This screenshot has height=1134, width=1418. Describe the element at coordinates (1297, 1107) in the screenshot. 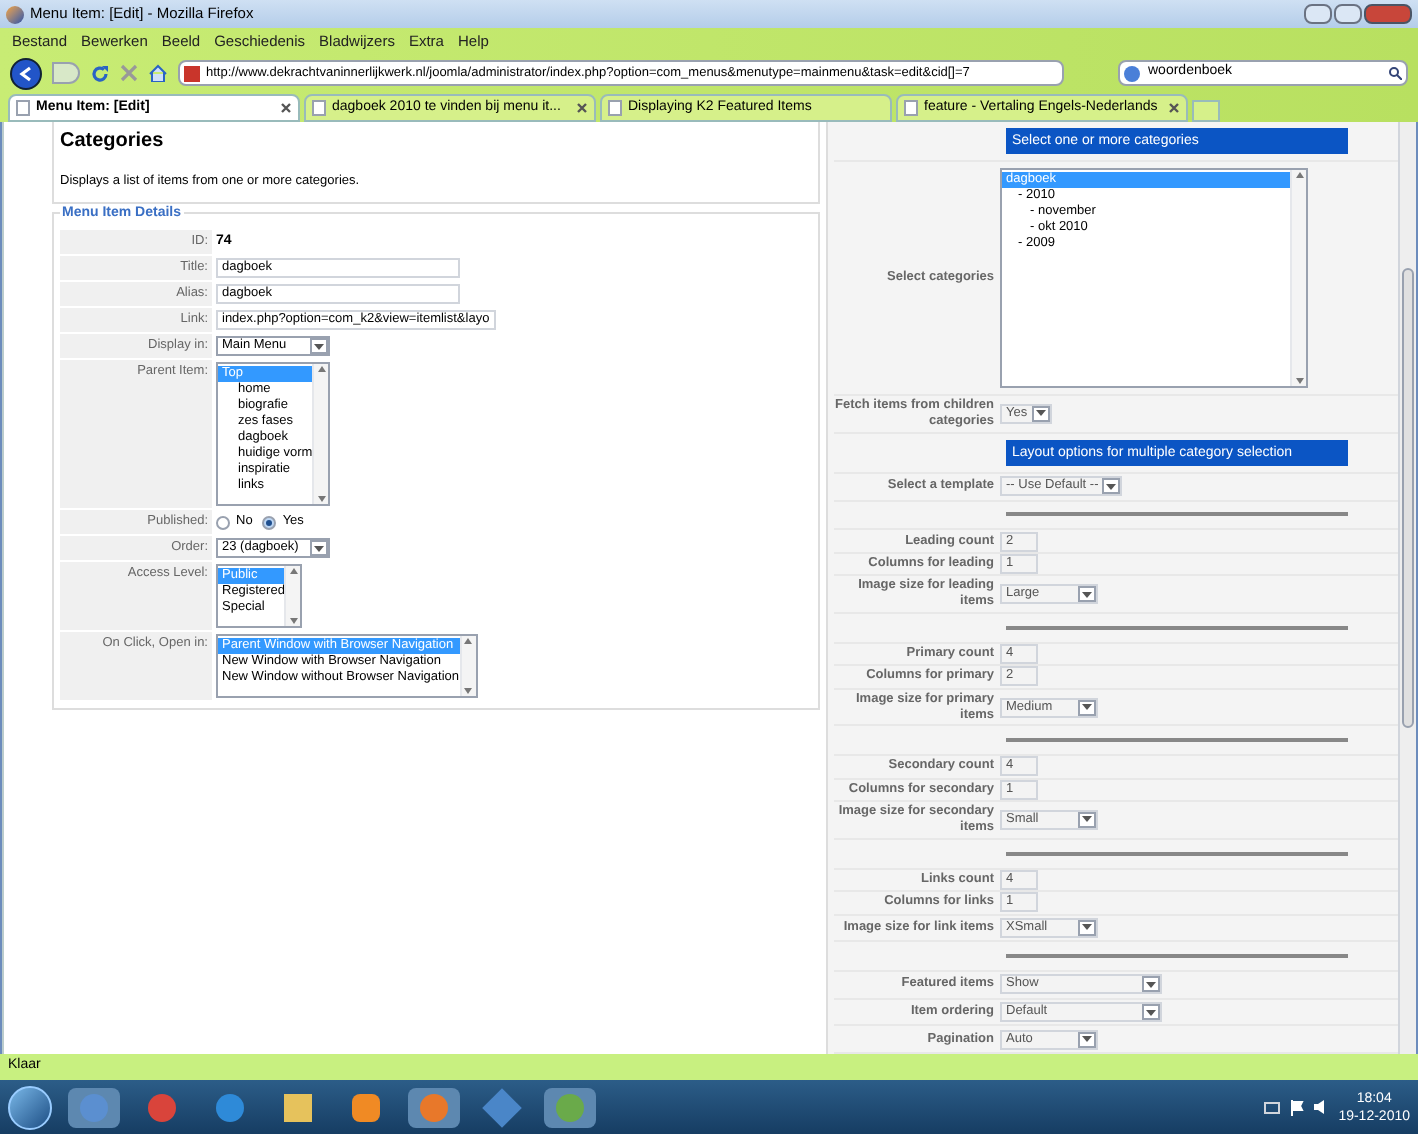

I see `flag-icon` at that location.